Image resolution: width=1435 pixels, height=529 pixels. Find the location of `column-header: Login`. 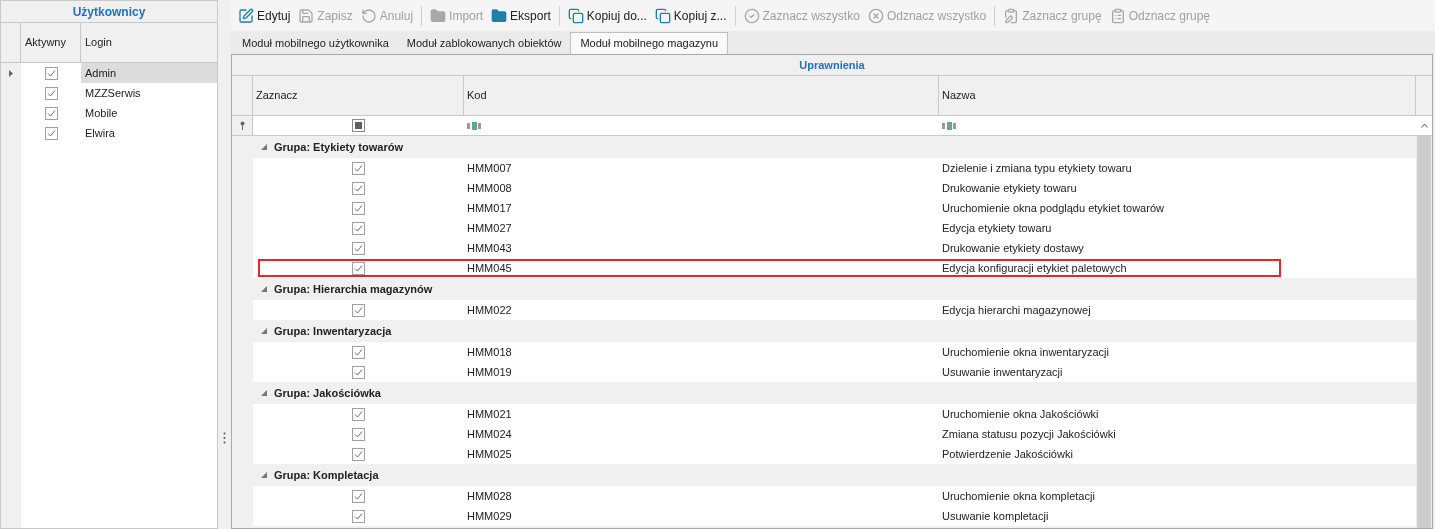

column-header: Login is located at coordinates (149, 42).